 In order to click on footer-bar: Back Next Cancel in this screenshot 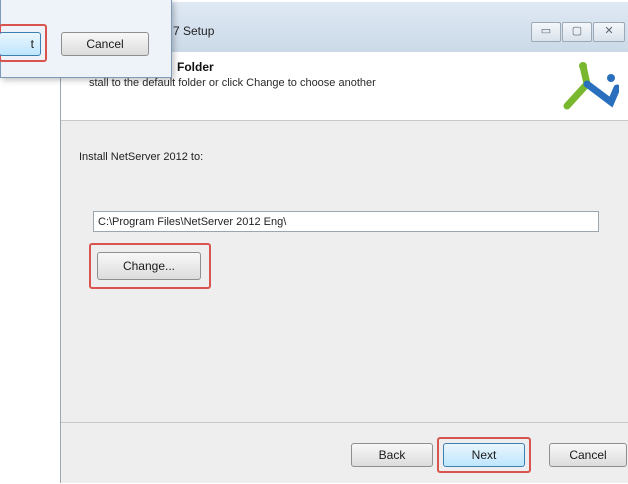, I will do `click(344, 453)`.